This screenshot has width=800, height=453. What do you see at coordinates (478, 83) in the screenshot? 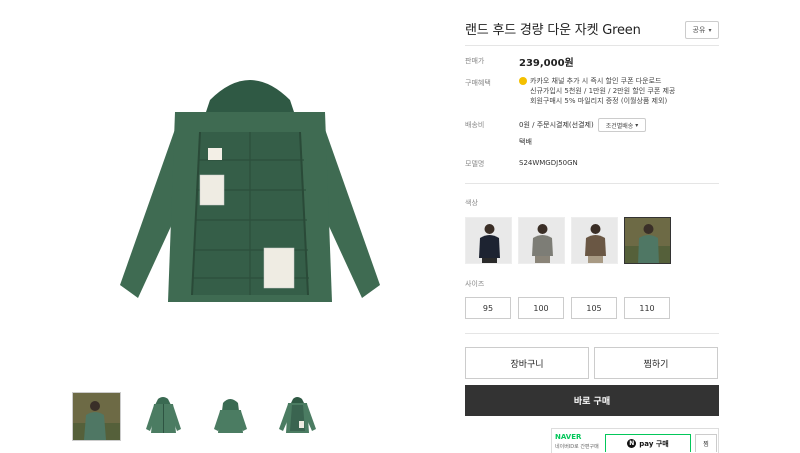
I see `benefit-label: 구매혜택` at bounding box center [478, 83].